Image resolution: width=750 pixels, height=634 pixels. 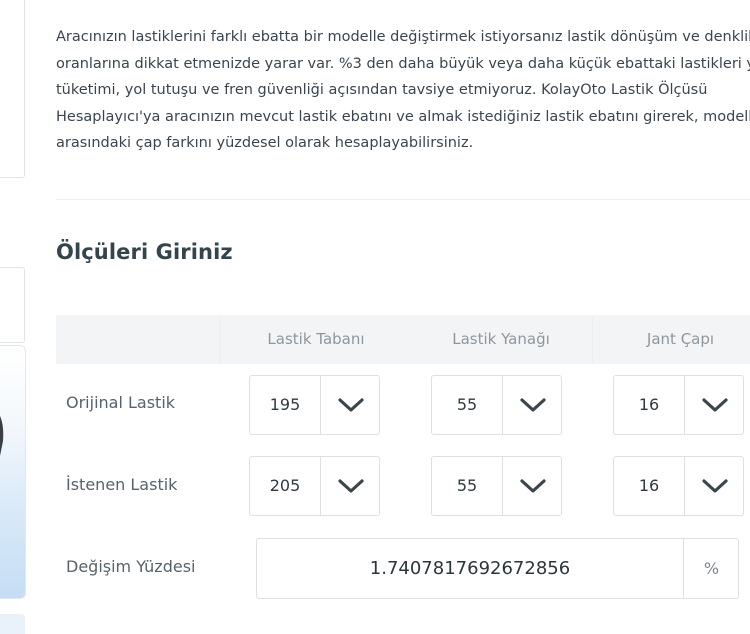 I want to click on section-title: Ölçüleri Giriniz, so click(x=144, y=252).